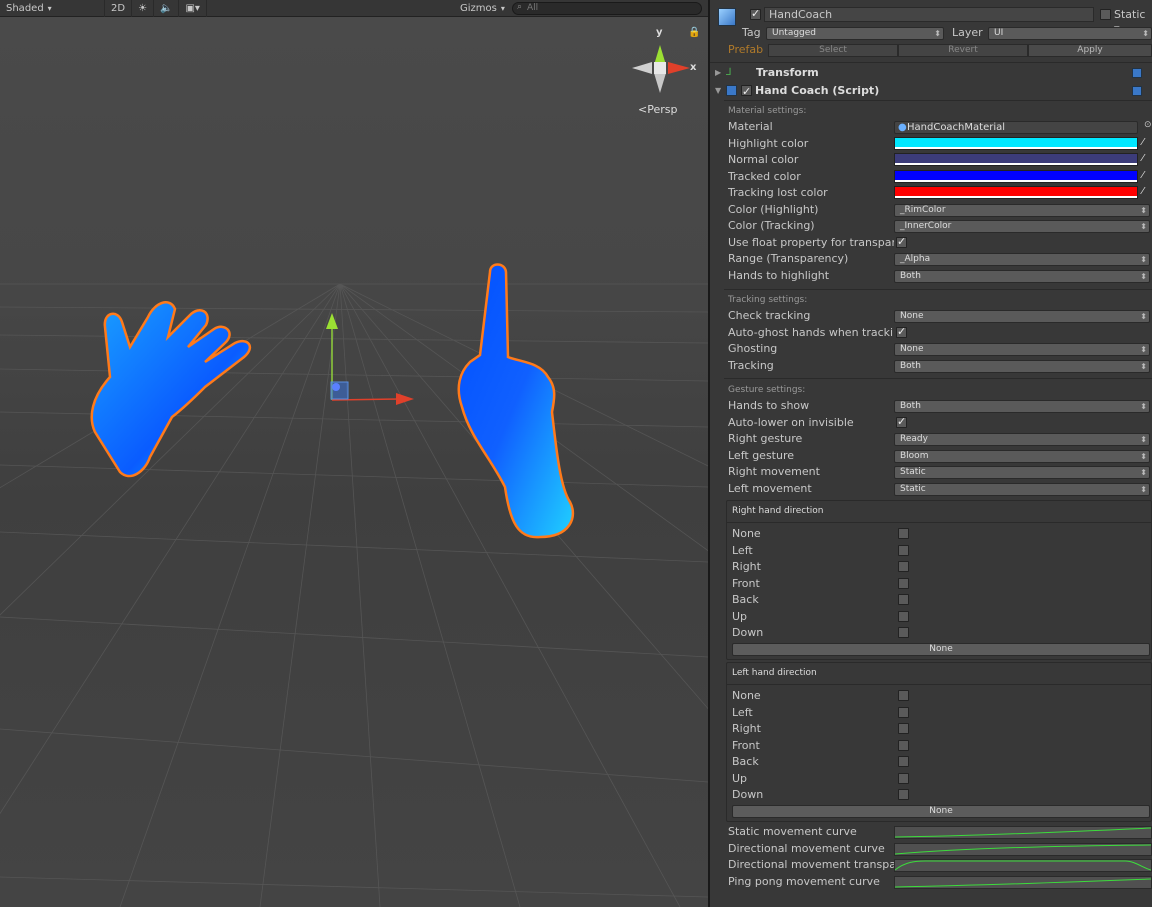  Describe the element at coordinates (1022, 259) in the screenshot. I see `range-transparency-dropdown: _Alpha` at that location.